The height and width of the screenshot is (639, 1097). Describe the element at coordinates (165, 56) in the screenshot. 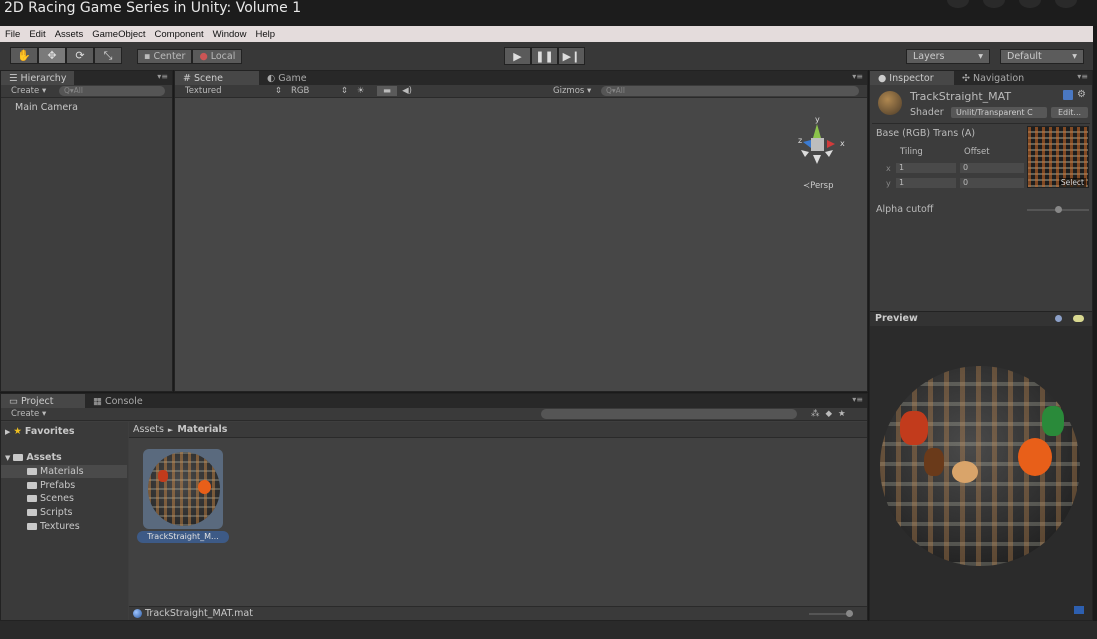

I see `pivot-center-button: ▪ Center` at that location.